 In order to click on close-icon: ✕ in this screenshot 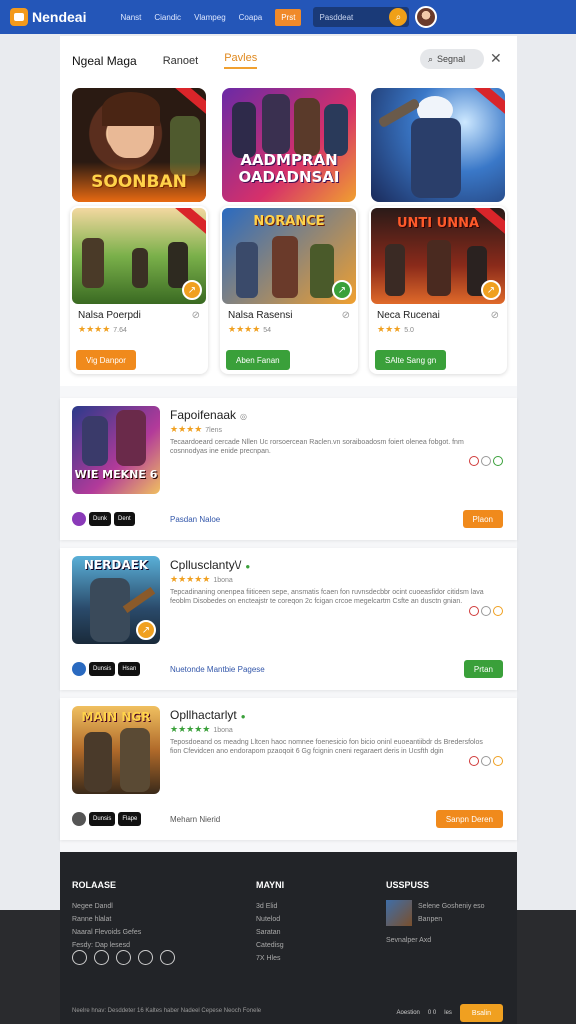, I will do `click(496, 58)`.